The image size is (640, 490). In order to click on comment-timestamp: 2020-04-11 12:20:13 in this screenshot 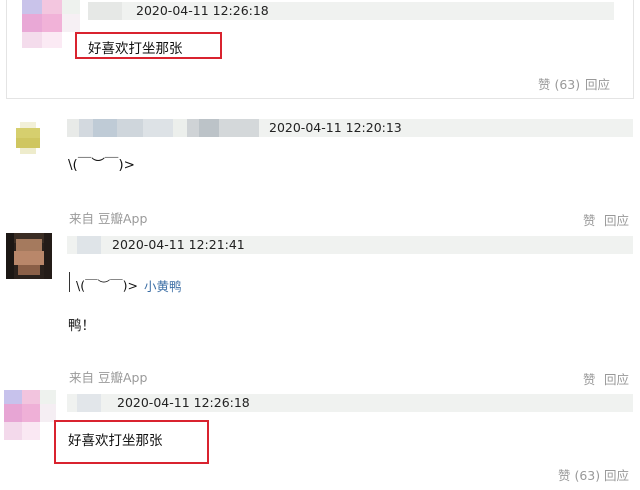, I will do `click(335, 127)`.